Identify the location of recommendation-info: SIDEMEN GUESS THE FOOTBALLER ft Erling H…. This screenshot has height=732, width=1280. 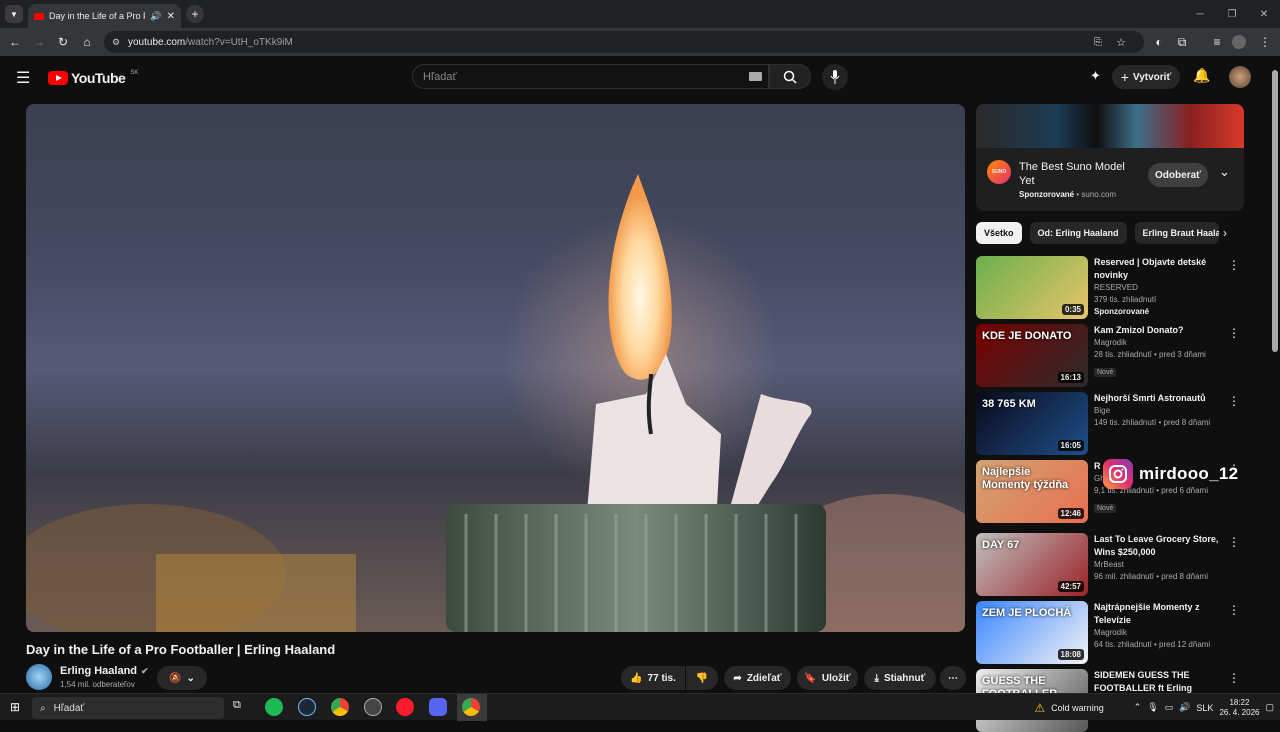
(1159, 682).